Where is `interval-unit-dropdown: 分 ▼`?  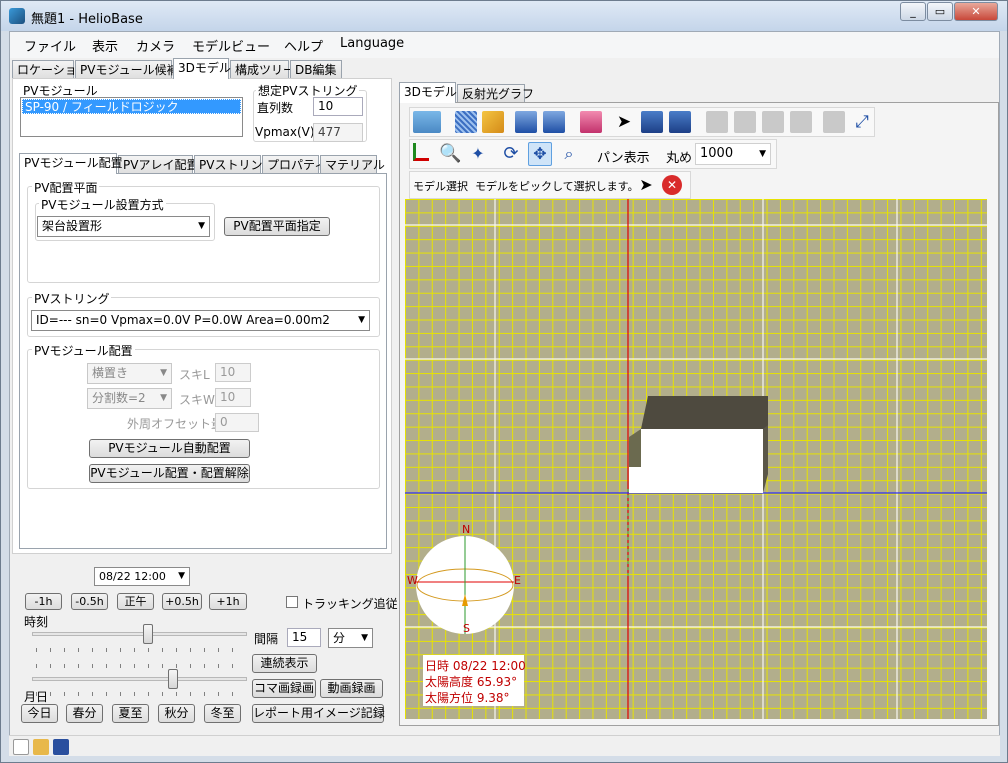 interval-unit-dropdown: 分 ▼ is located at coordinates (350, 638).